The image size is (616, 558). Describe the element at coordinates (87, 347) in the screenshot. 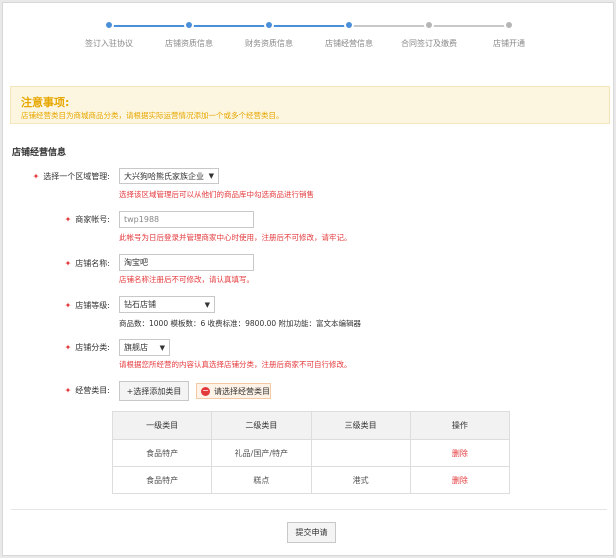

I see `store-category-label: ✦ 店铺分类:` at that location.